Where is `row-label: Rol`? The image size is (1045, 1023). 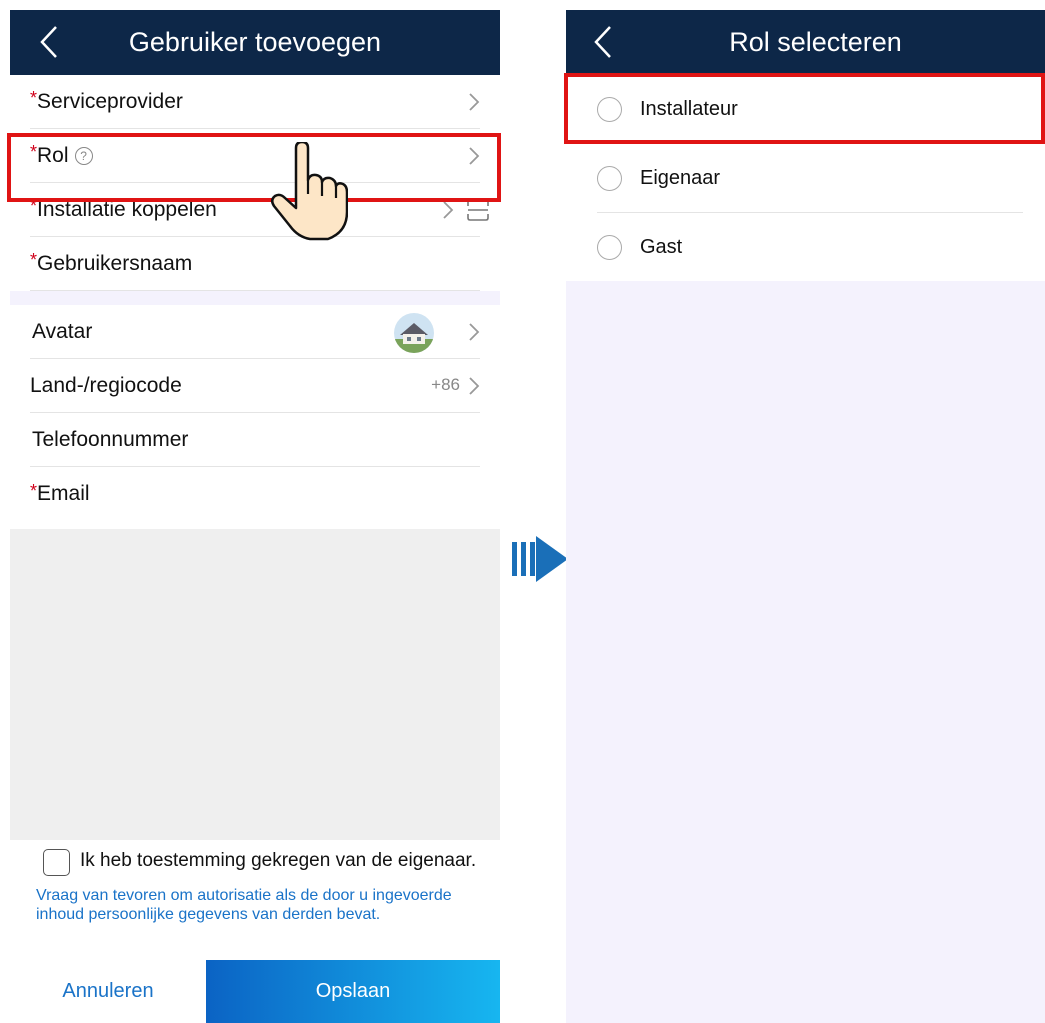 row-label: Rol is located at coordinates (53, 155).